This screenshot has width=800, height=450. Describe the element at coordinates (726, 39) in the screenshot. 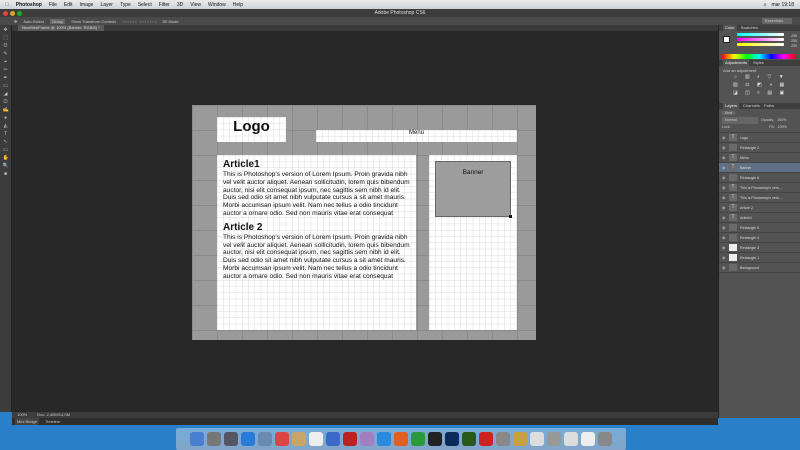

I see `foreground-color-swatch` at that location.